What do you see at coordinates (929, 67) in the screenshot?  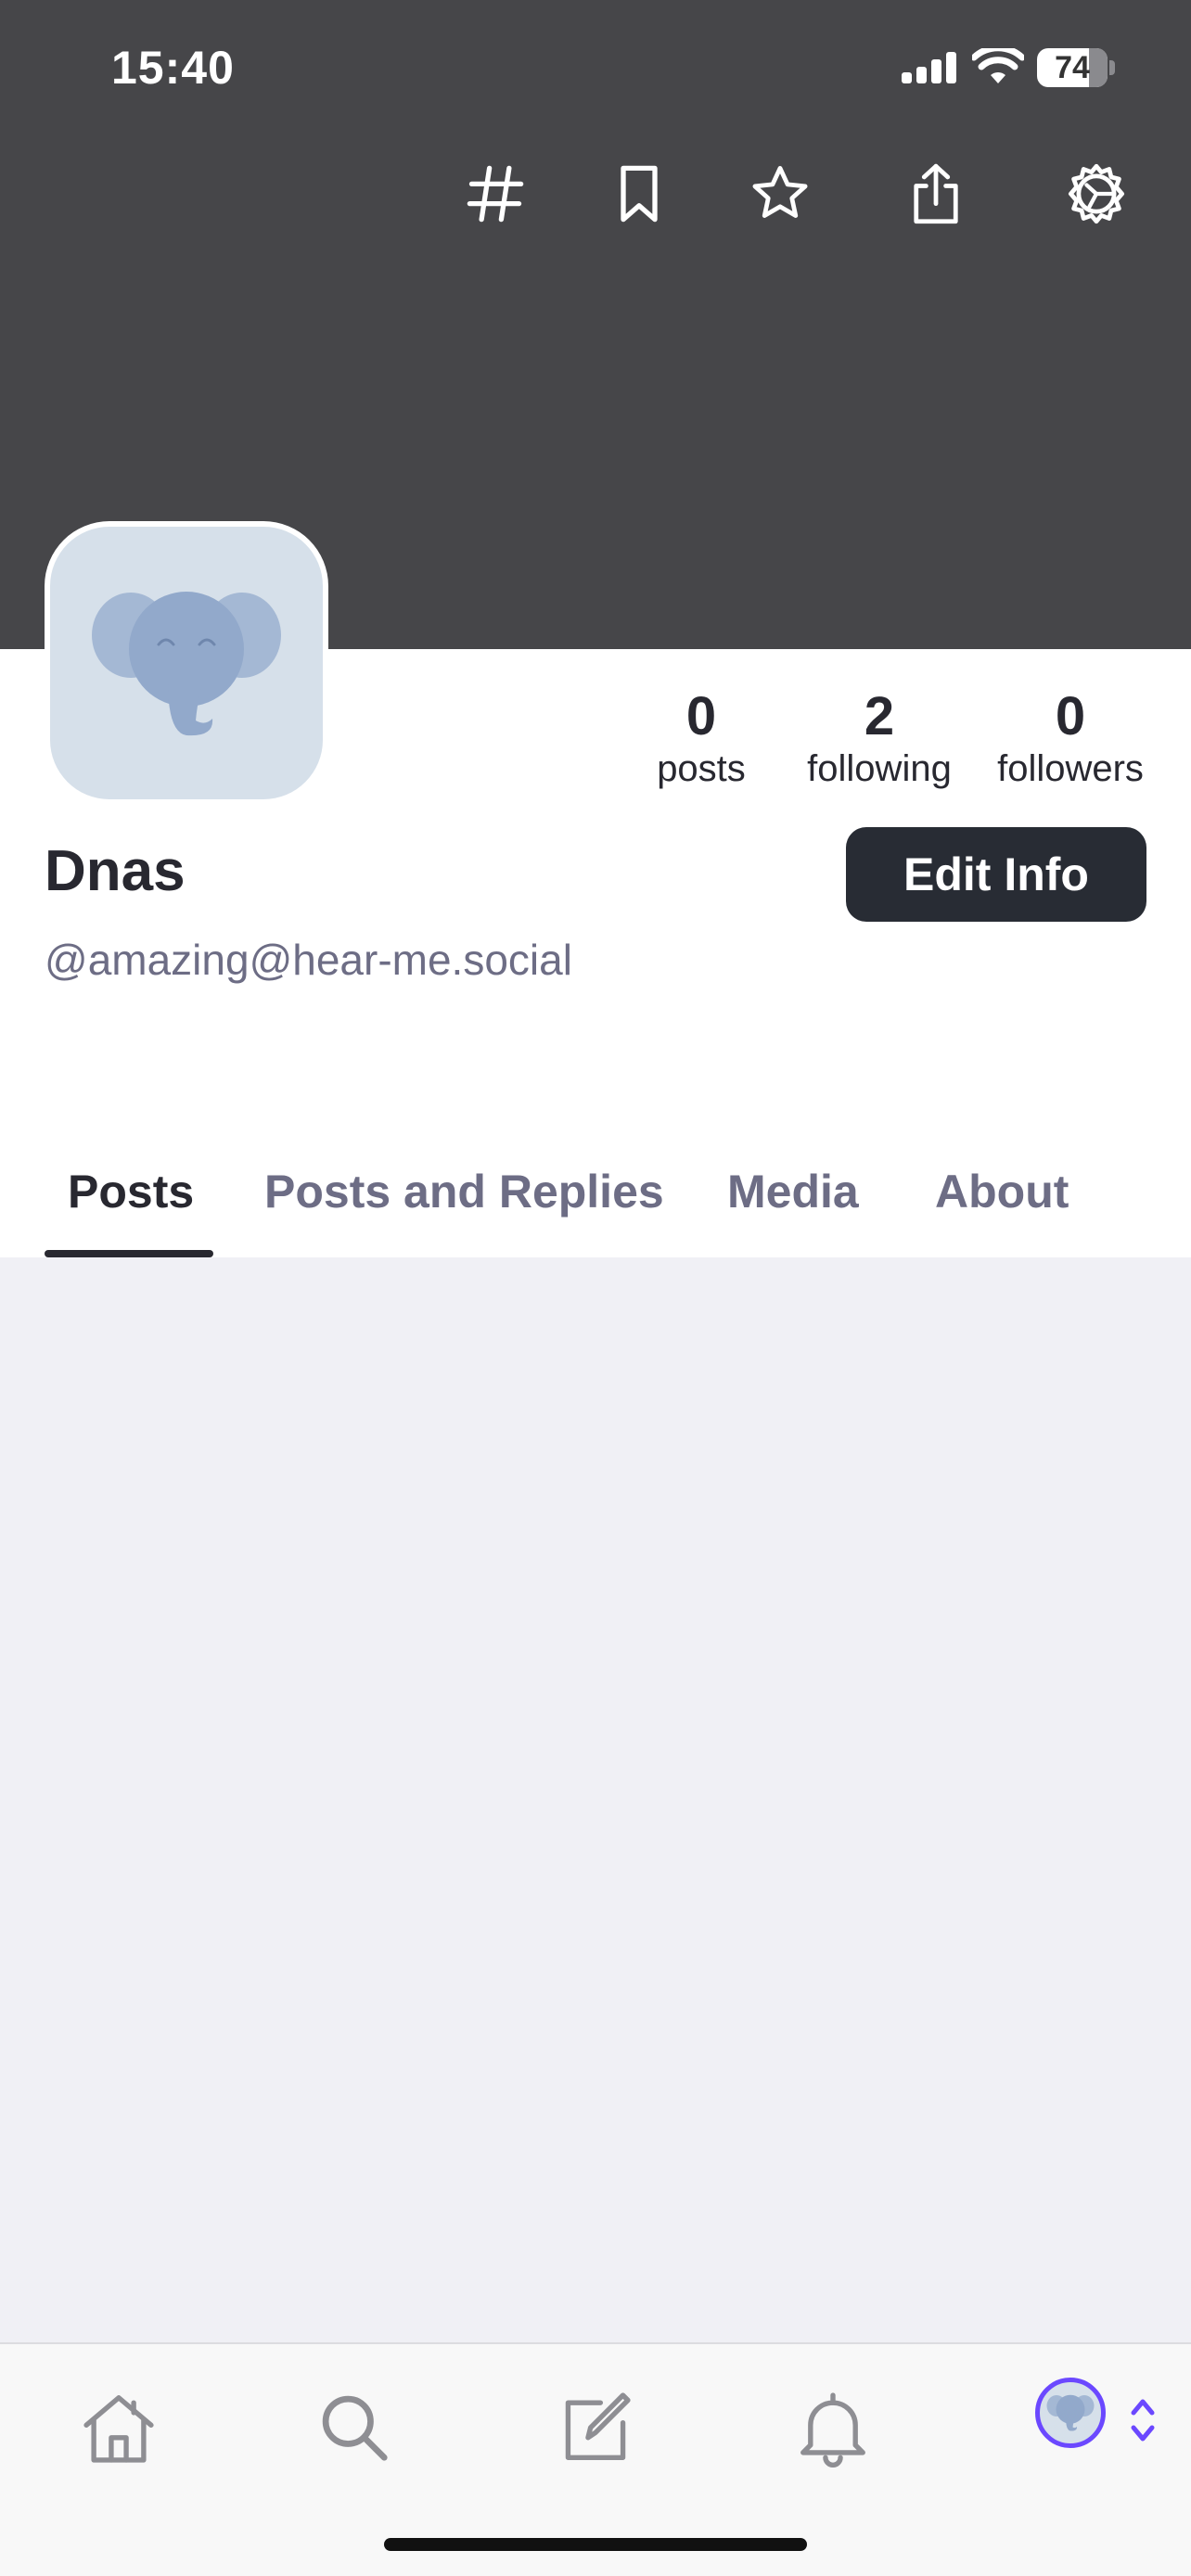 I see `cellular-signal-icon` at bounding box center [929, 67].